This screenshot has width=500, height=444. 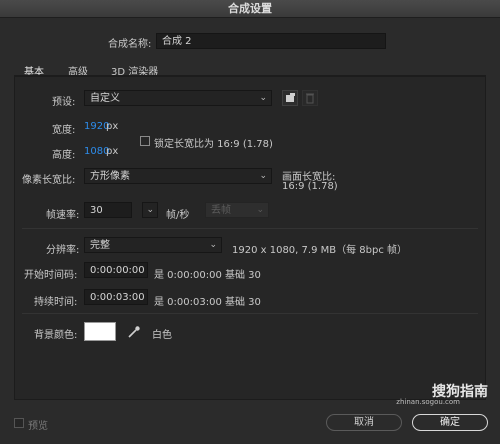 I want to click on drop-frame-select: 丢帧 ⌄, so click(x=237, y=210).